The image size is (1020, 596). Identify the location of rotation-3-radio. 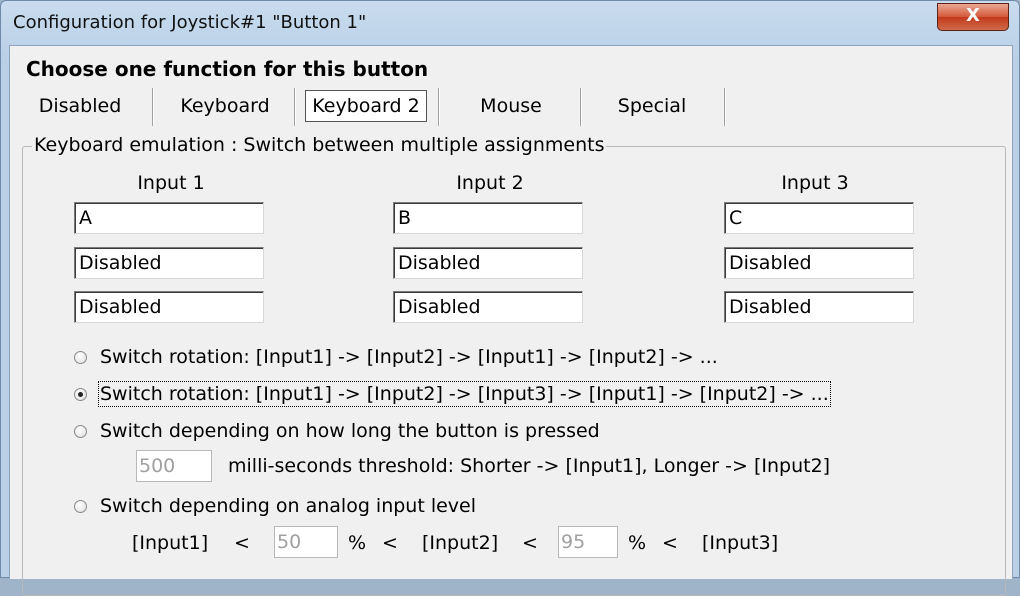
(80, 394).